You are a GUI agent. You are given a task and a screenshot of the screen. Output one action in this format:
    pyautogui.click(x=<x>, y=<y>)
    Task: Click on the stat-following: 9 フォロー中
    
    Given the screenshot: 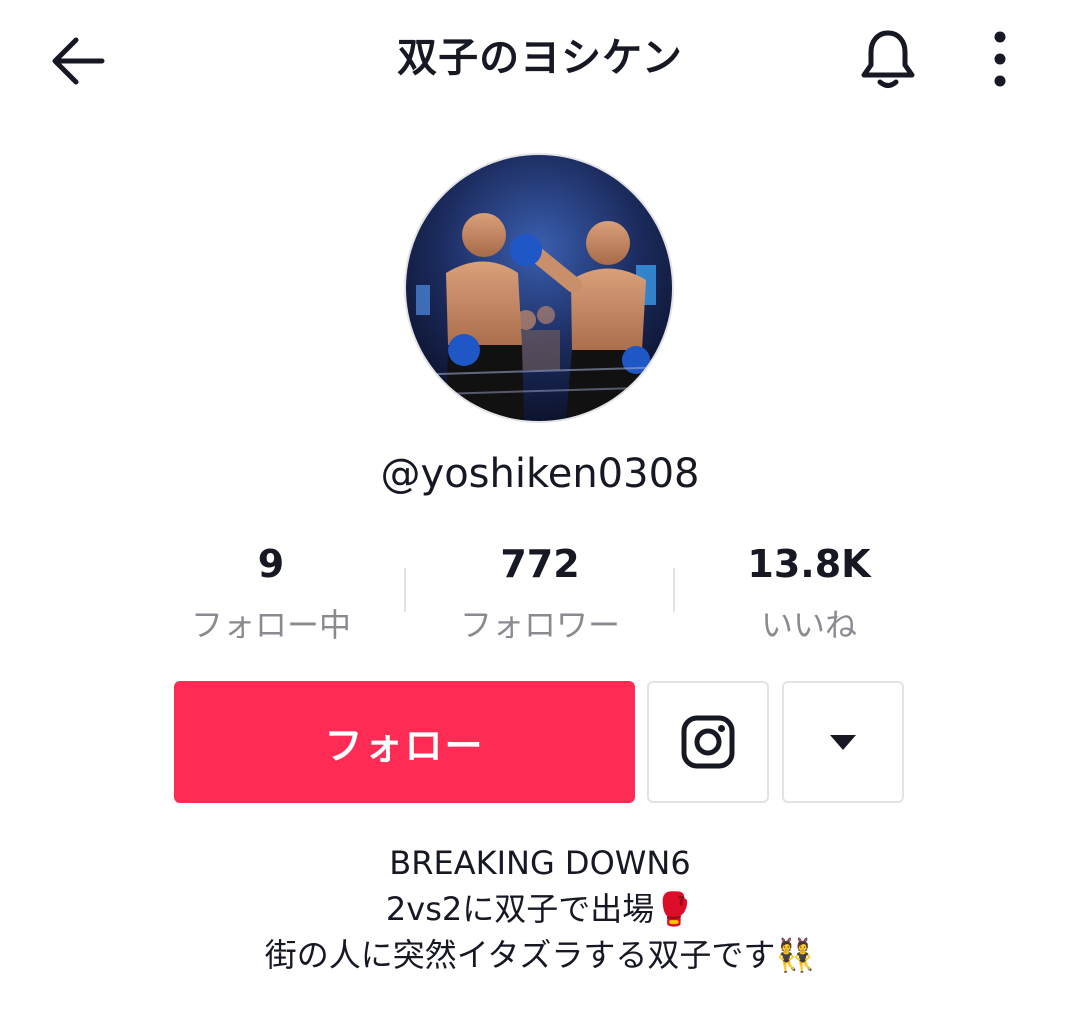 What is the action you would take?
    pyautogui.click(x=271, y=593)
    